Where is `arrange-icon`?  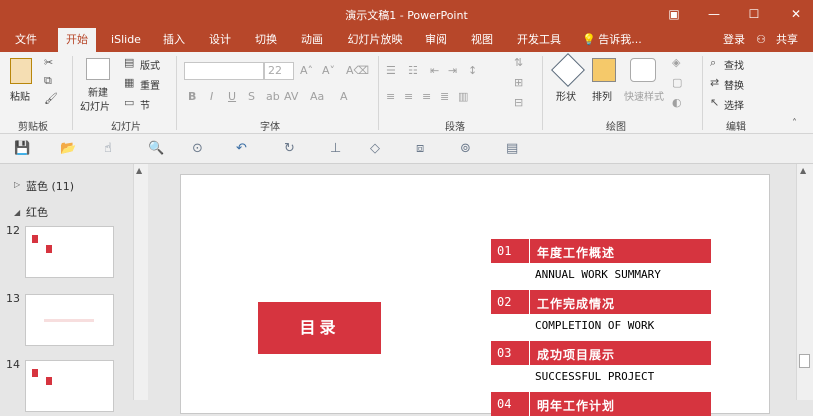 arrange-icon is located at coordinates (604, 70).